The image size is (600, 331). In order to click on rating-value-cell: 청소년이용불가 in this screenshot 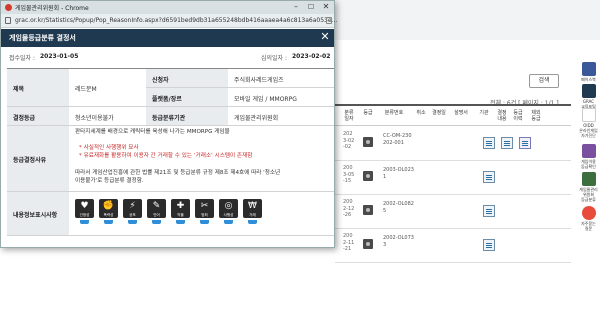, I will do `click(107, 116)`.